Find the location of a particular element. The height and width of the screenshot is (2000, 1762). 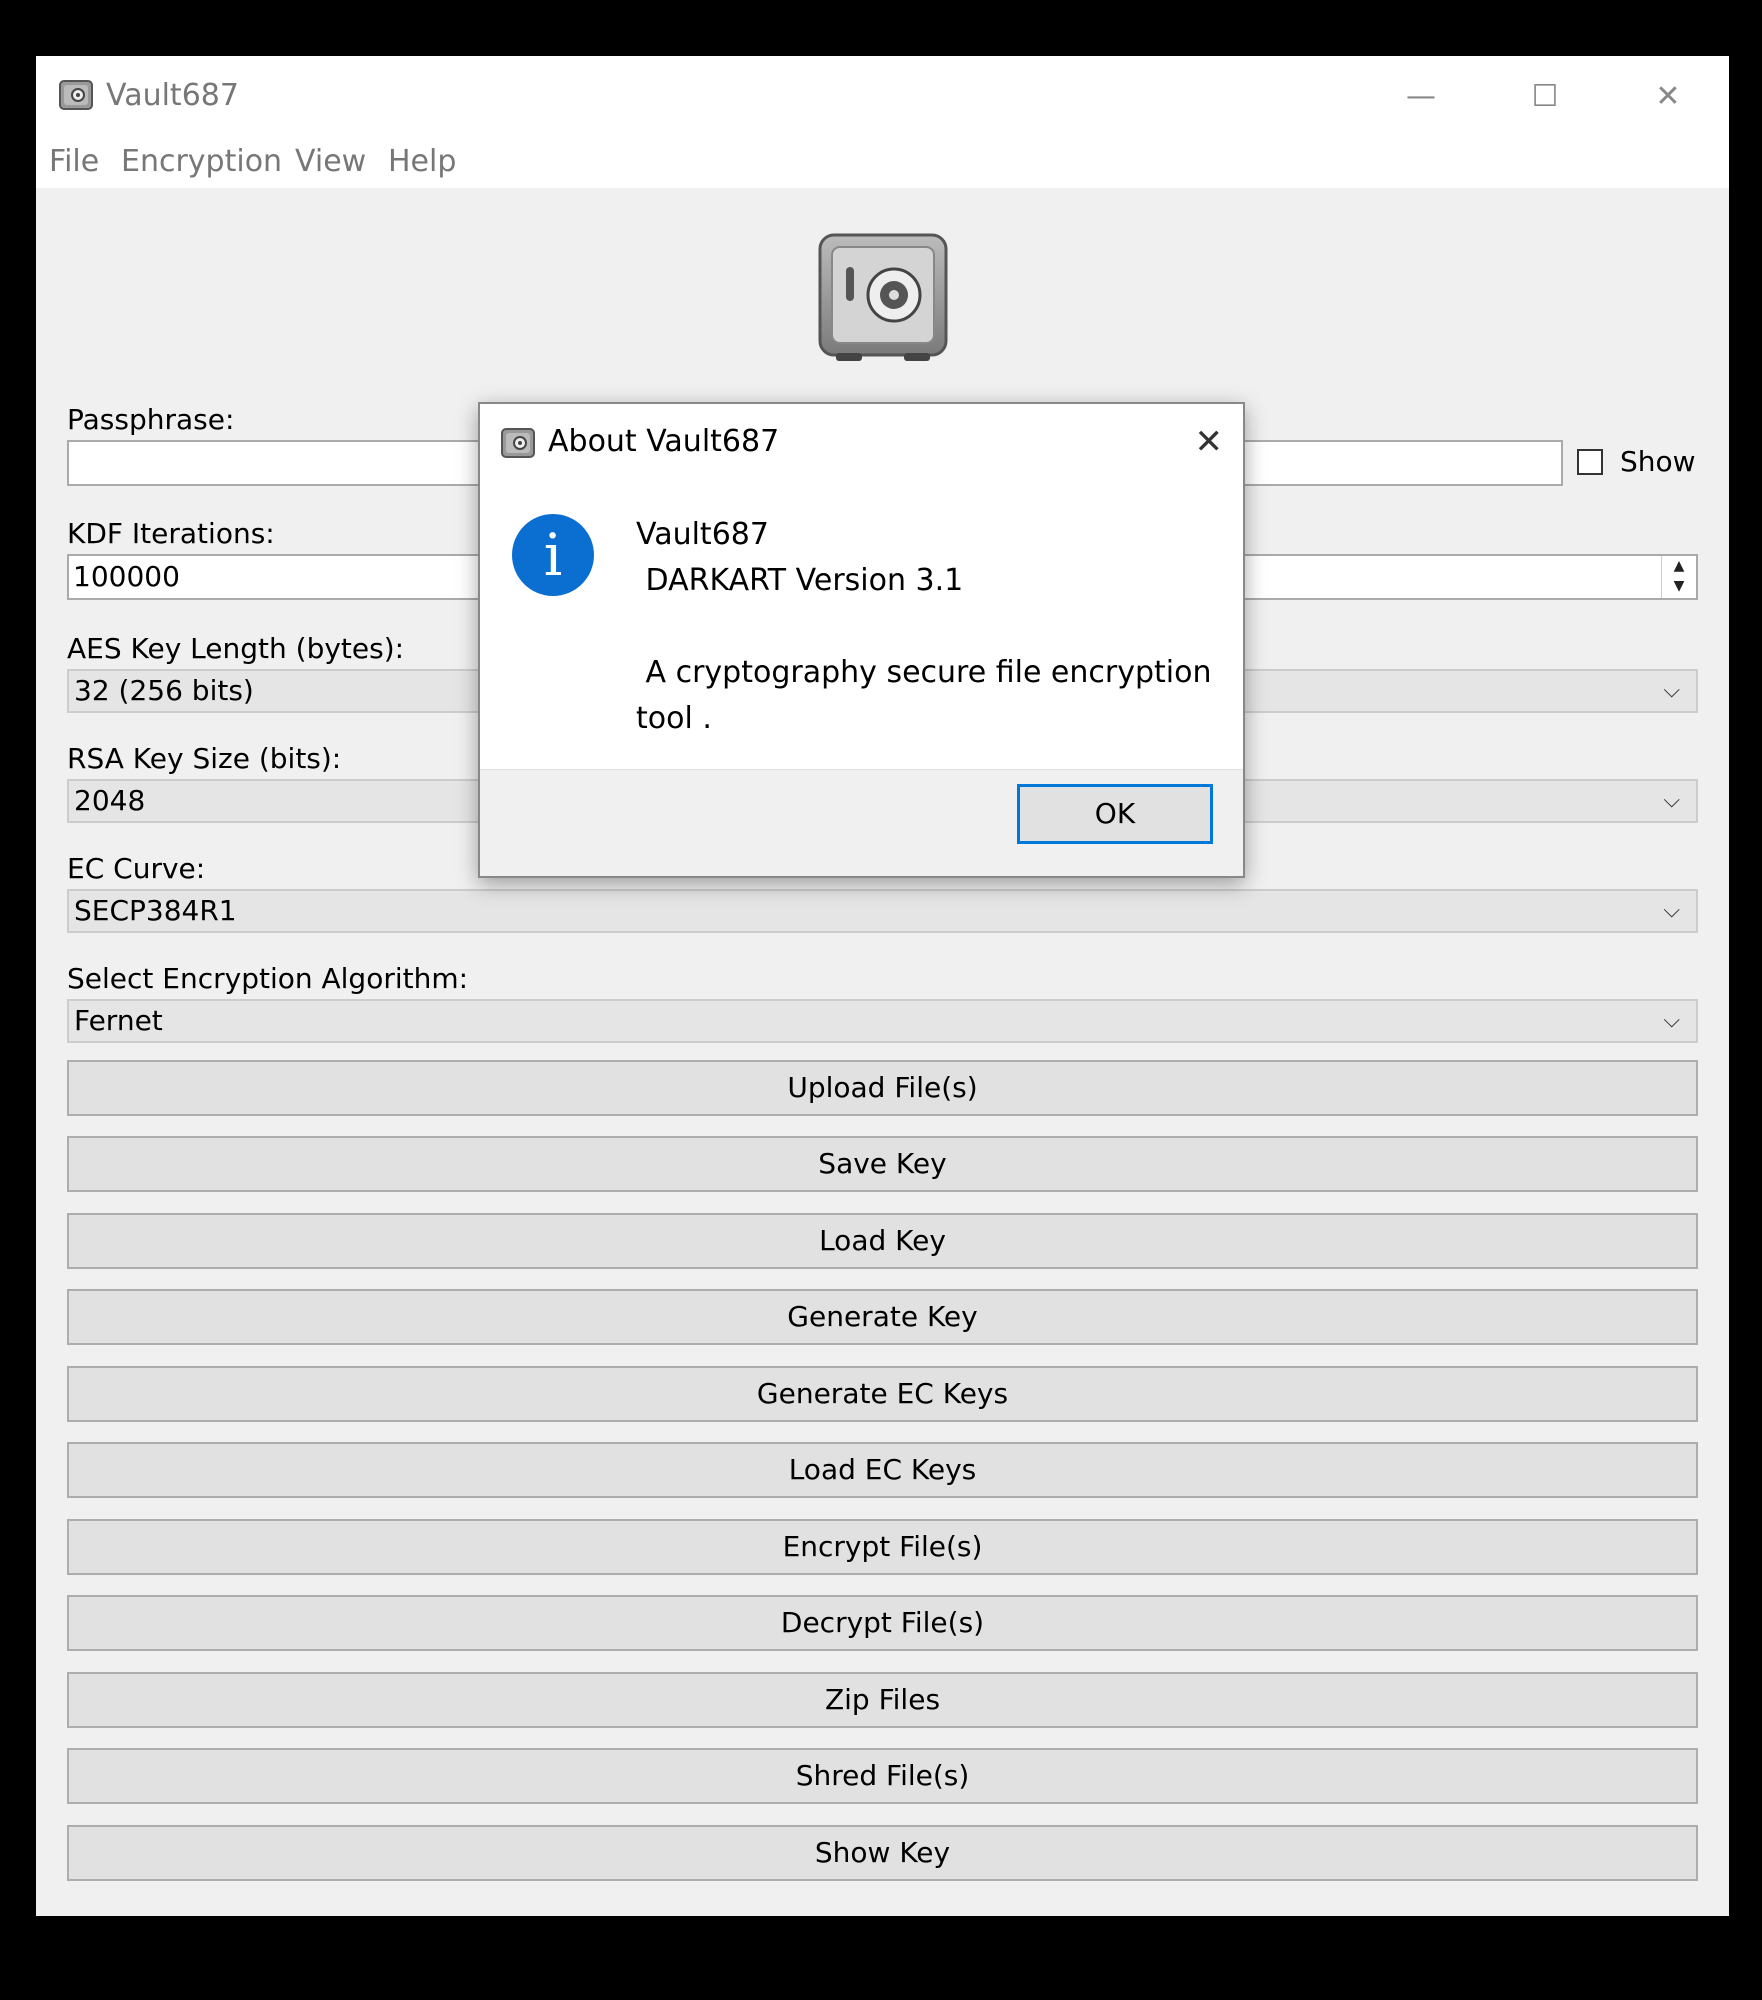

ec-value: SECP384R1 is located at coordinates (155, 910).